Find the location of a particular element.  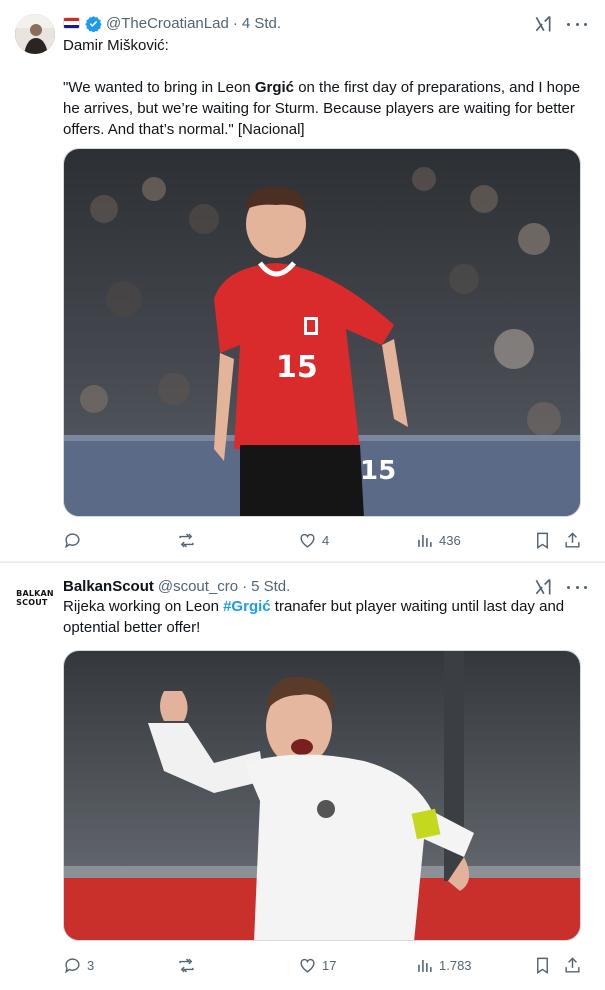

user-handle: @TheCroatianLad is located at coordinates (167, 23).